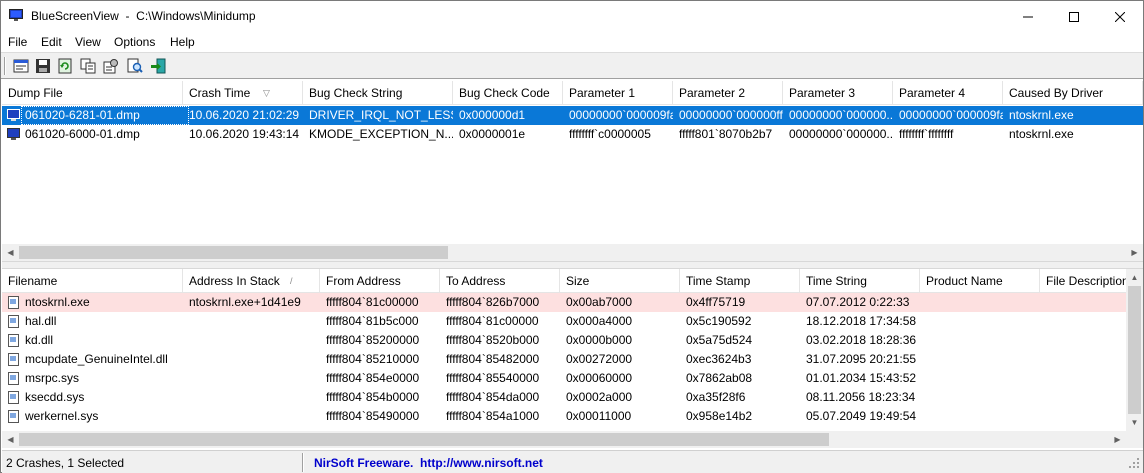 This screenshot has width=1144, height=473. I want to click on cell-size: 0x00272000, so click(599, 359).